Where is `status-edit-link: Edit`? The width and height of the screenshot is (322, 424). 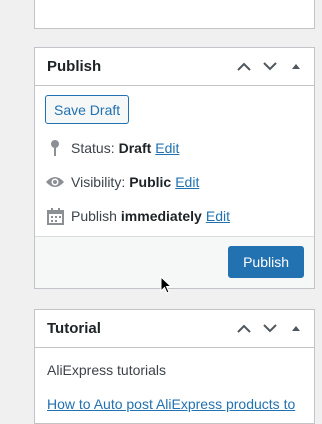
status-edit-link: Edit is located at coordinates (167, 148).